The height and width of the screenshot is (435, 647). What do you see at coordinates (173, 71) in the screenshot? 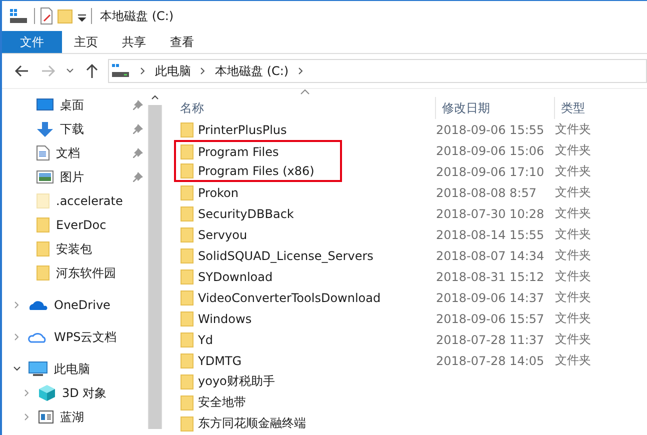
I see `breadcrumb: 此电脑` at bounding box center [173, 71].